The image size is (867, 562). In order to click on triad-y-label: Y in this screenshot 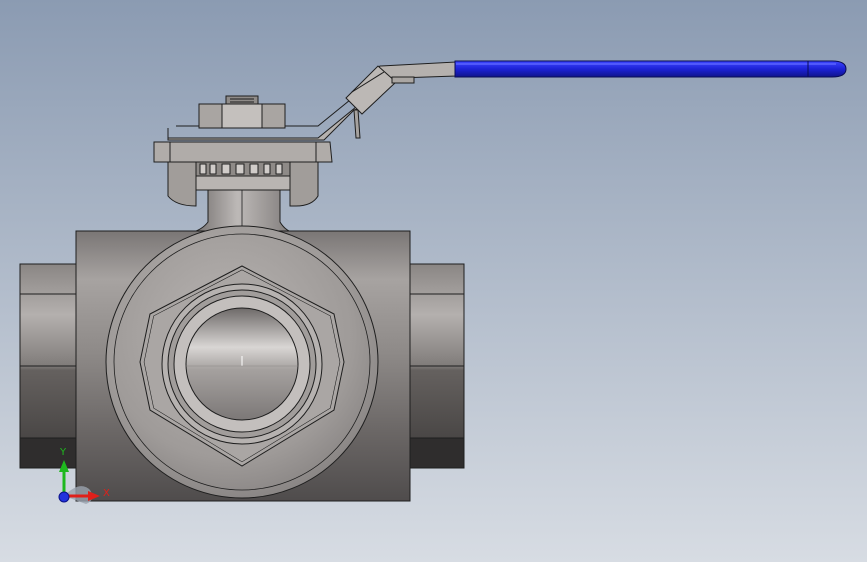, I will do `click(63, 452)`.